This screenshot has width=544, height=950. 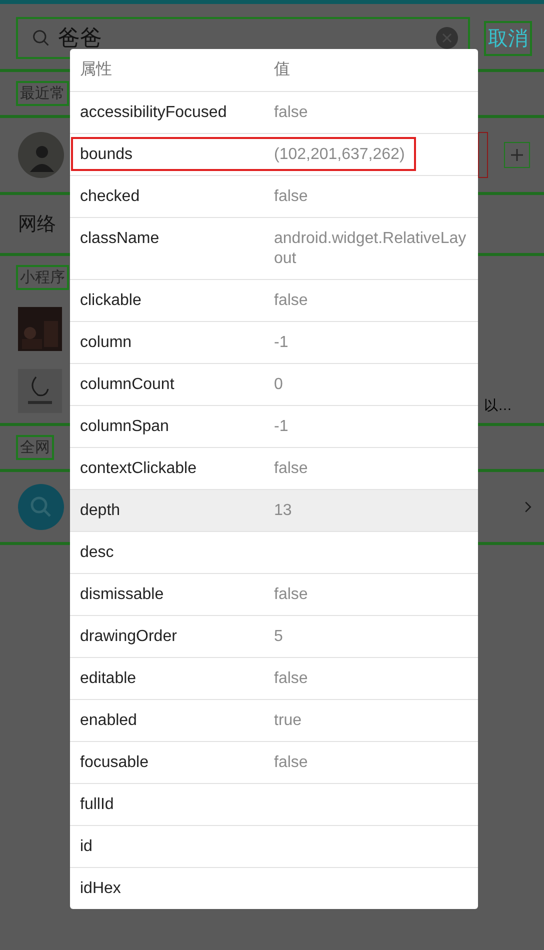 I want to click on property-name: columnCount, so click(x=127, y=385).